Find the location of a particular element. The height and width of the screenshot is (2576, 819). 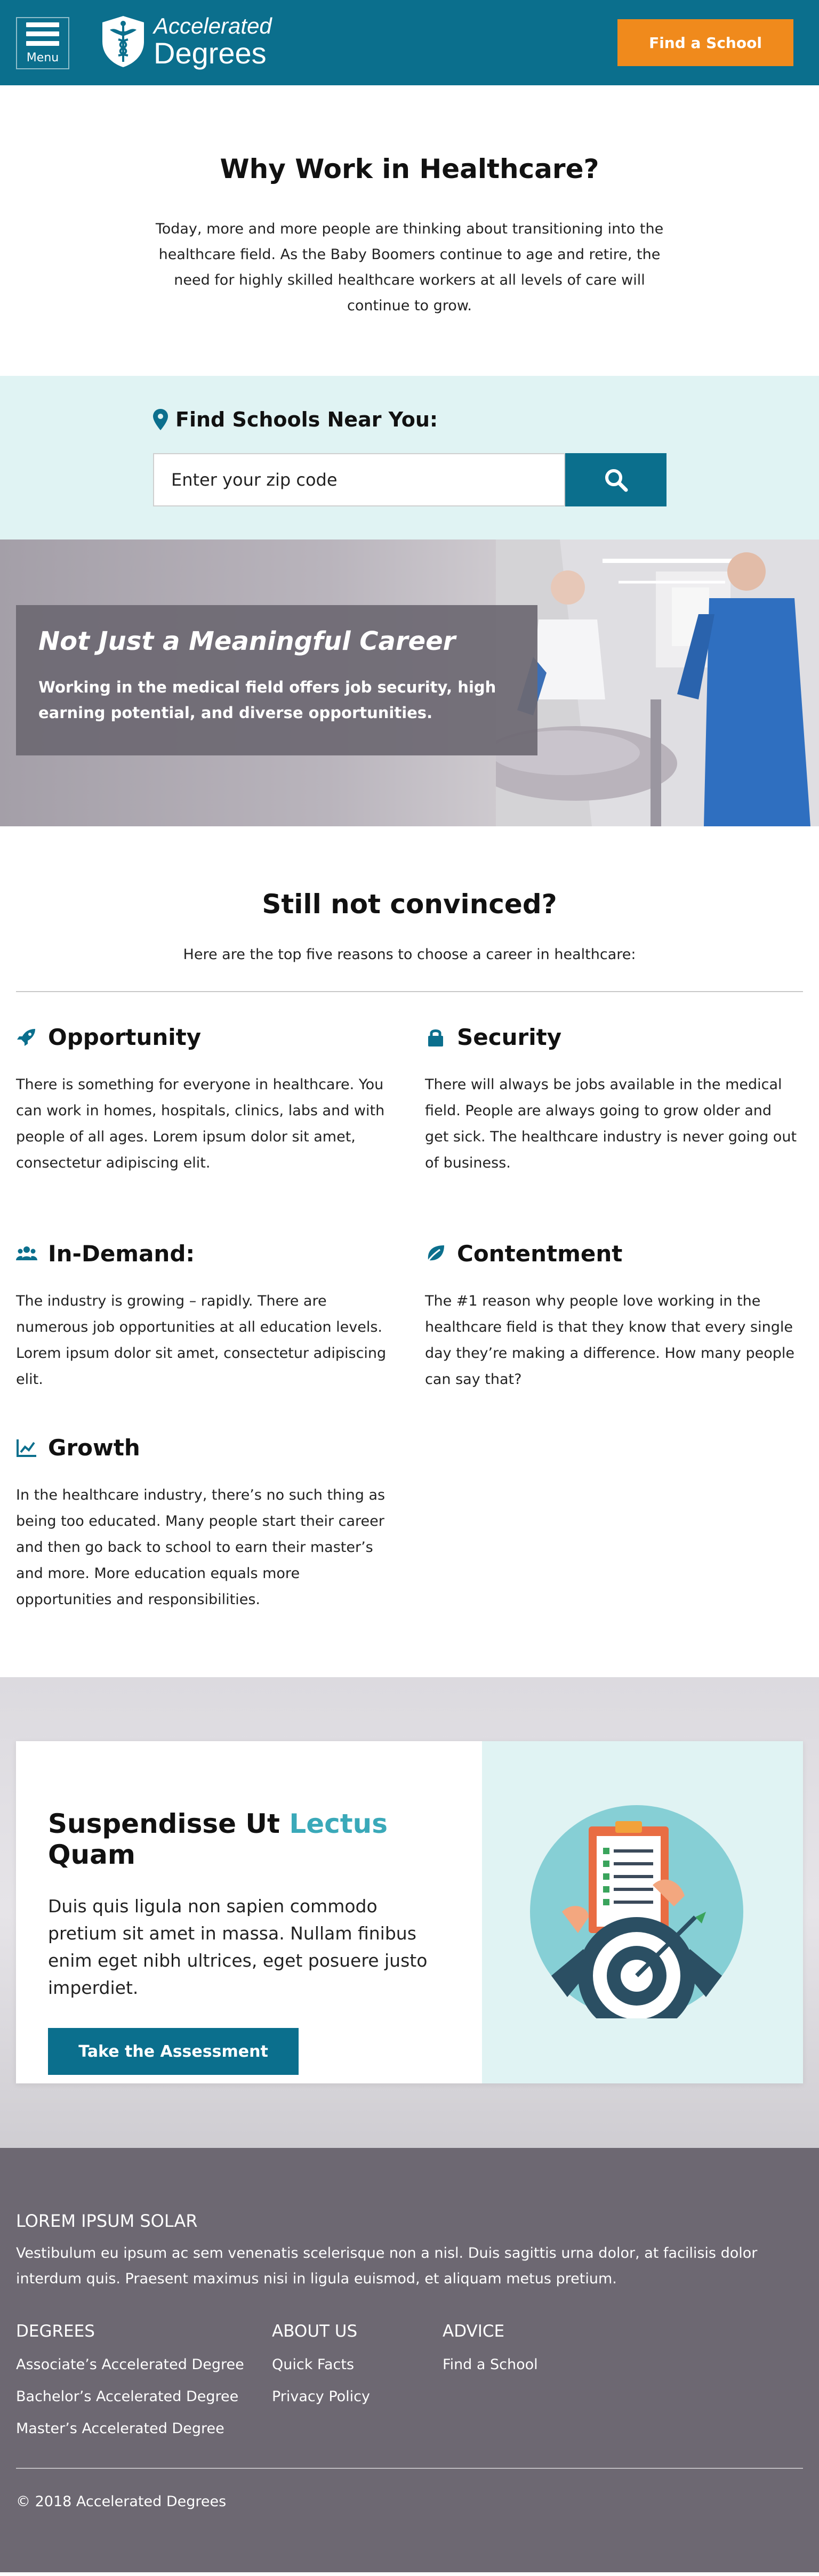

footer-column-heading: DEGREES is located at coordinates (55, 2331).